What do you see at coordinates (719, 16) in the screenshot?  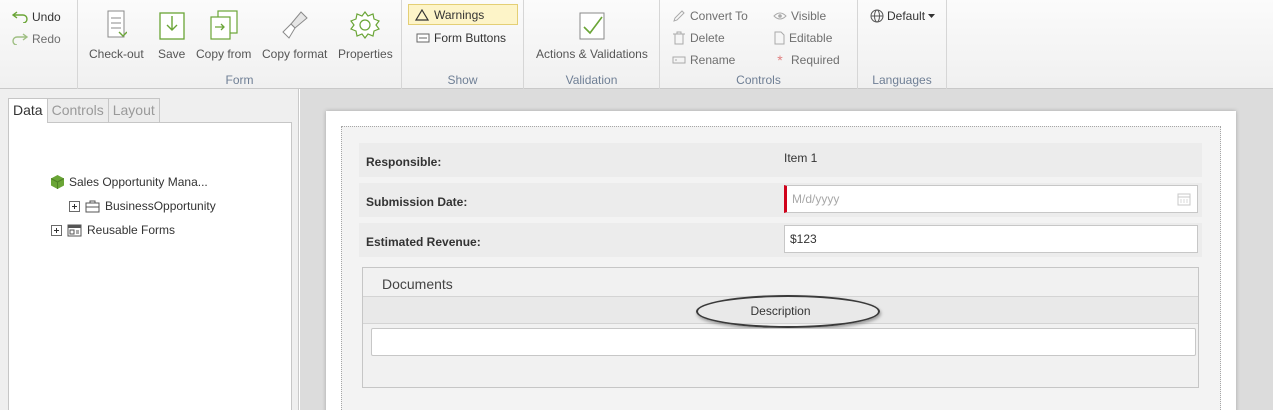 I see `convert-to-label: Convert To` at bounding box center [719, 16].